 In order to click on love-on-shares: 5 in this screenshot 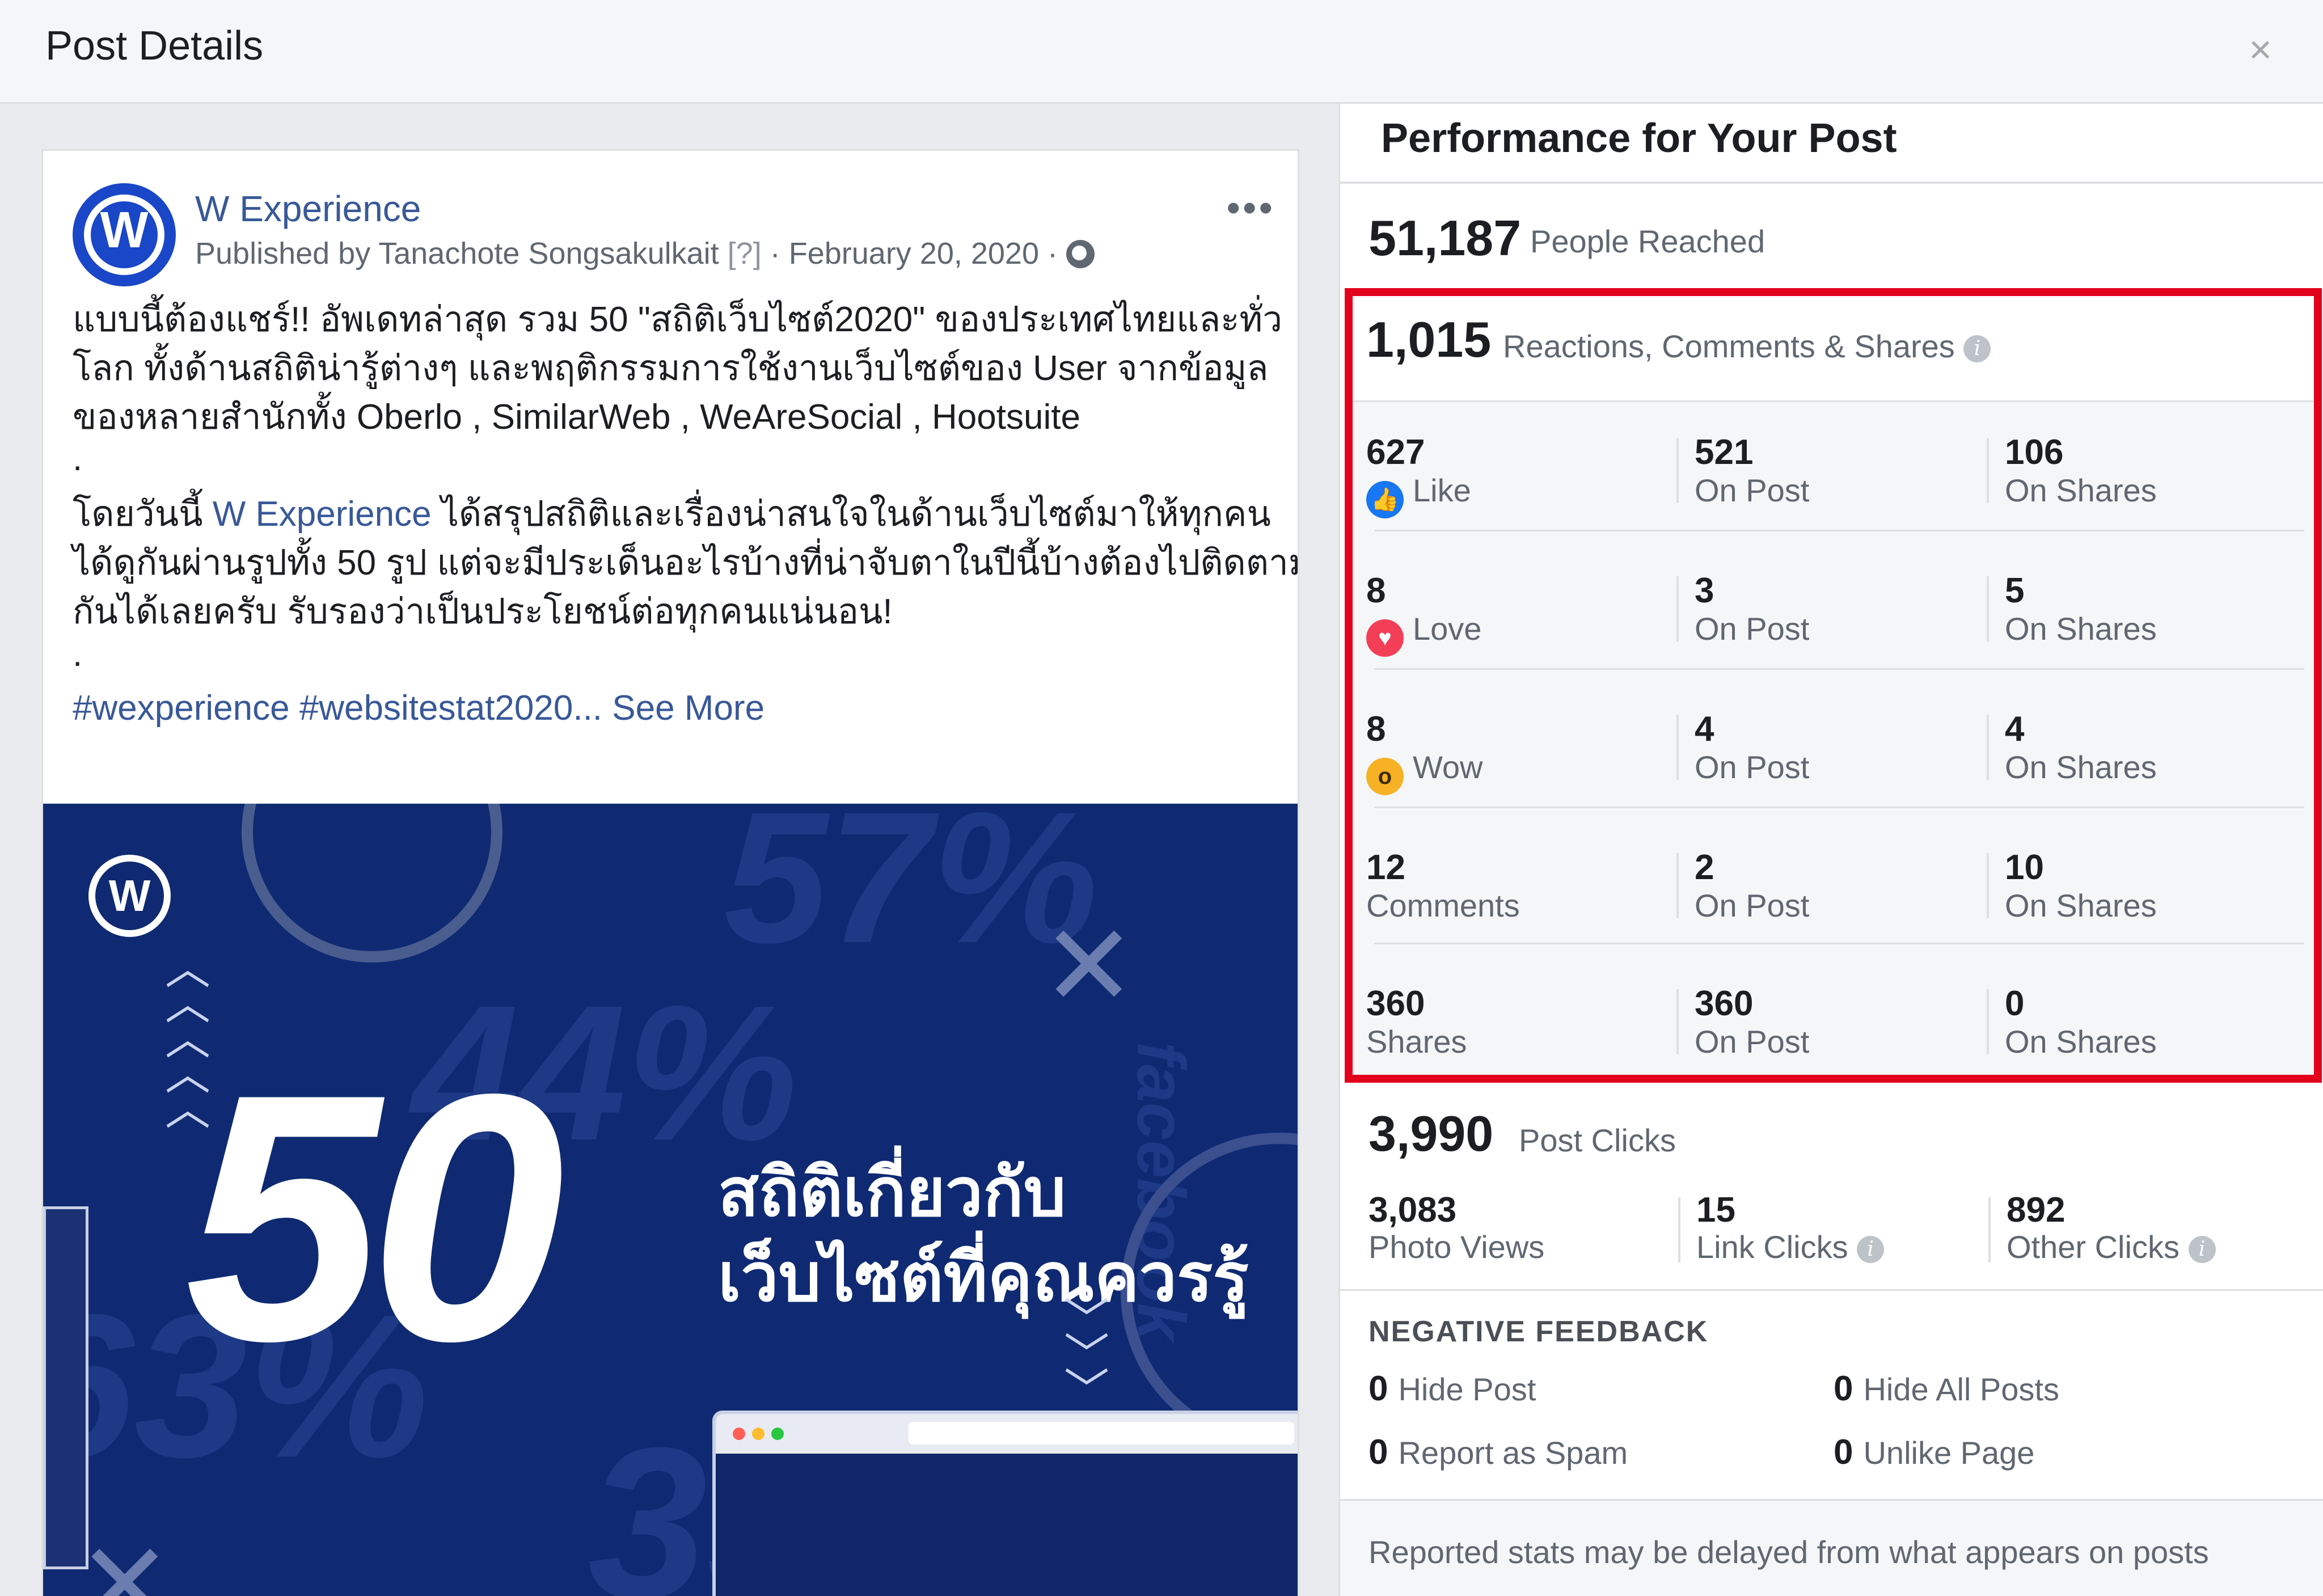, I will do `click(2015, 590)`.